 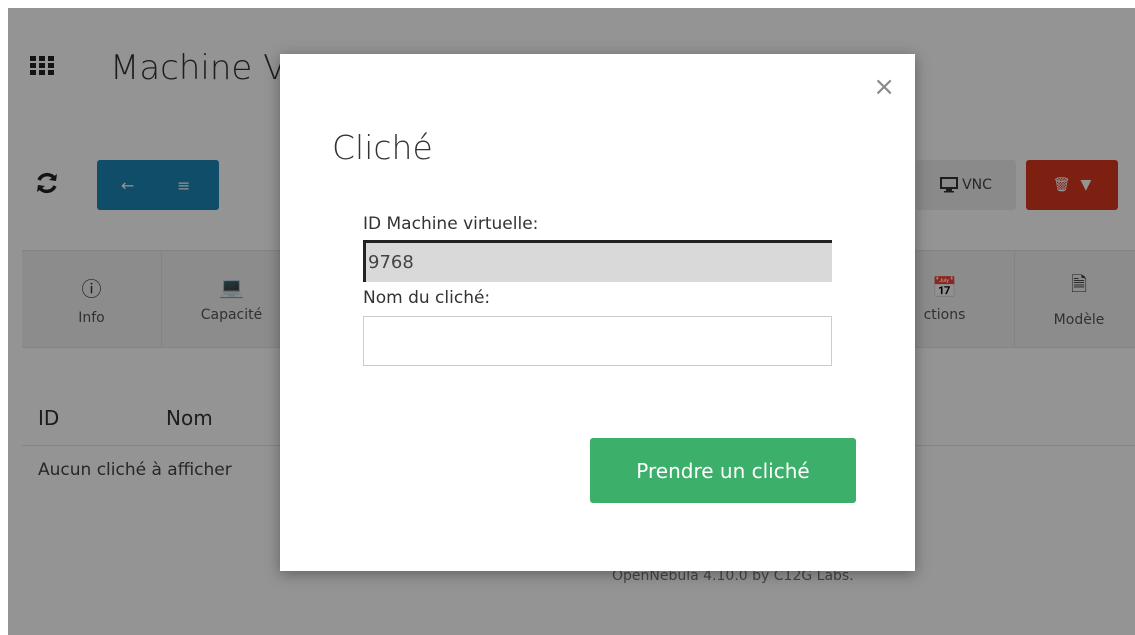 What do you see at coordinates (597, 341) in the screenshot?
I see `snapshot-name-field` at bounding box center [597, 341].